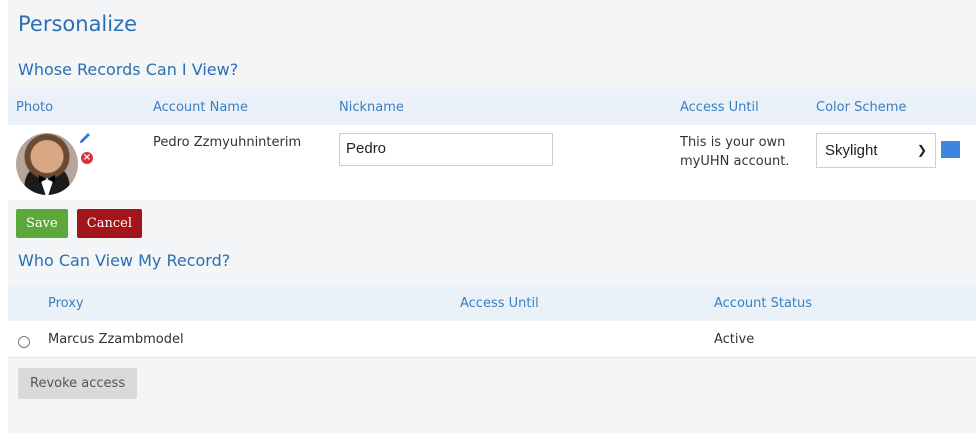 This screenshot has width=976, height=433. I want to click on edit-pencil-icon, so click(85, 138).